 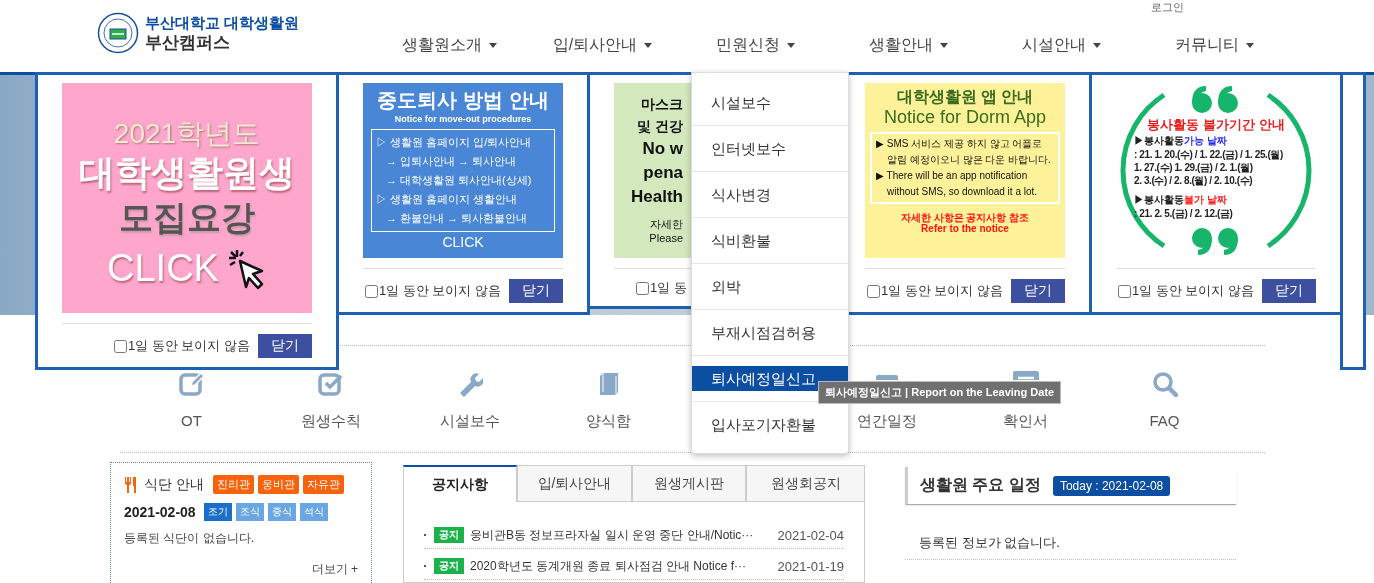 I want to click on popup-banner: 대학생활원 앱 안내 Notice for Dorm App ▶ SMS 서비스 제공 하지 않고 어플로 알림 예정이오니 많은 다운 바랍니다. ▶ There will be an app notification without SMS, so download it a lot. 자세한 사항은 공지사항 참조 Refer to the notice, so click(x=965, y=170).